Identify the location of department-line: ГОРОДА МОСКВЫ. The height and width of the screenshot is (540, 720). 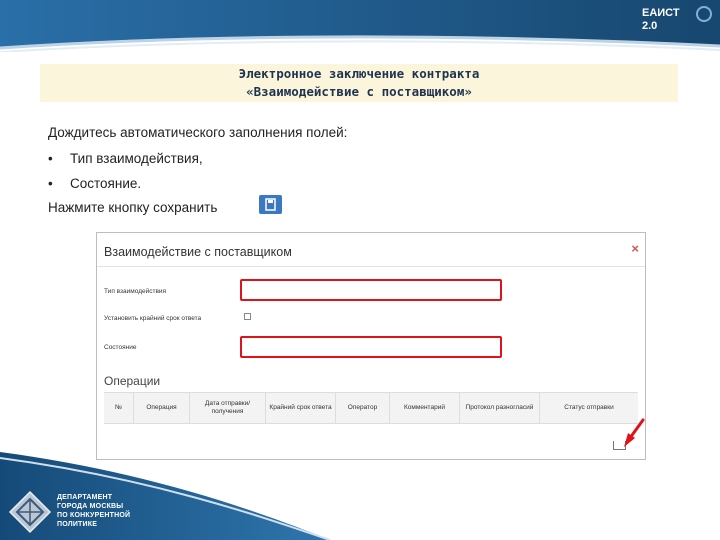
(90, 506).